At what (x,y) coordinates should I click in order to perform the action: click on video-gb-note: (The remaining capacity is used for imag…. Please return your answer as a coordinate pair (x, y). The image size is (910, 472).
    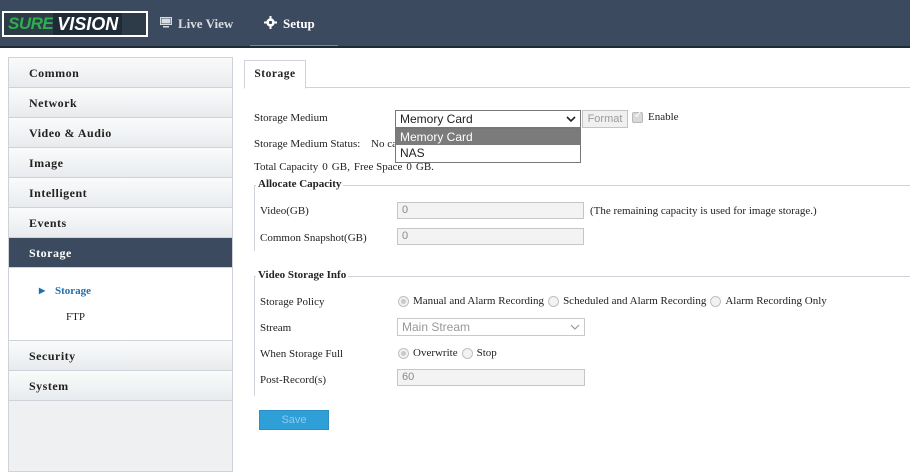
    Looking at the image, I should click on (703, 211).